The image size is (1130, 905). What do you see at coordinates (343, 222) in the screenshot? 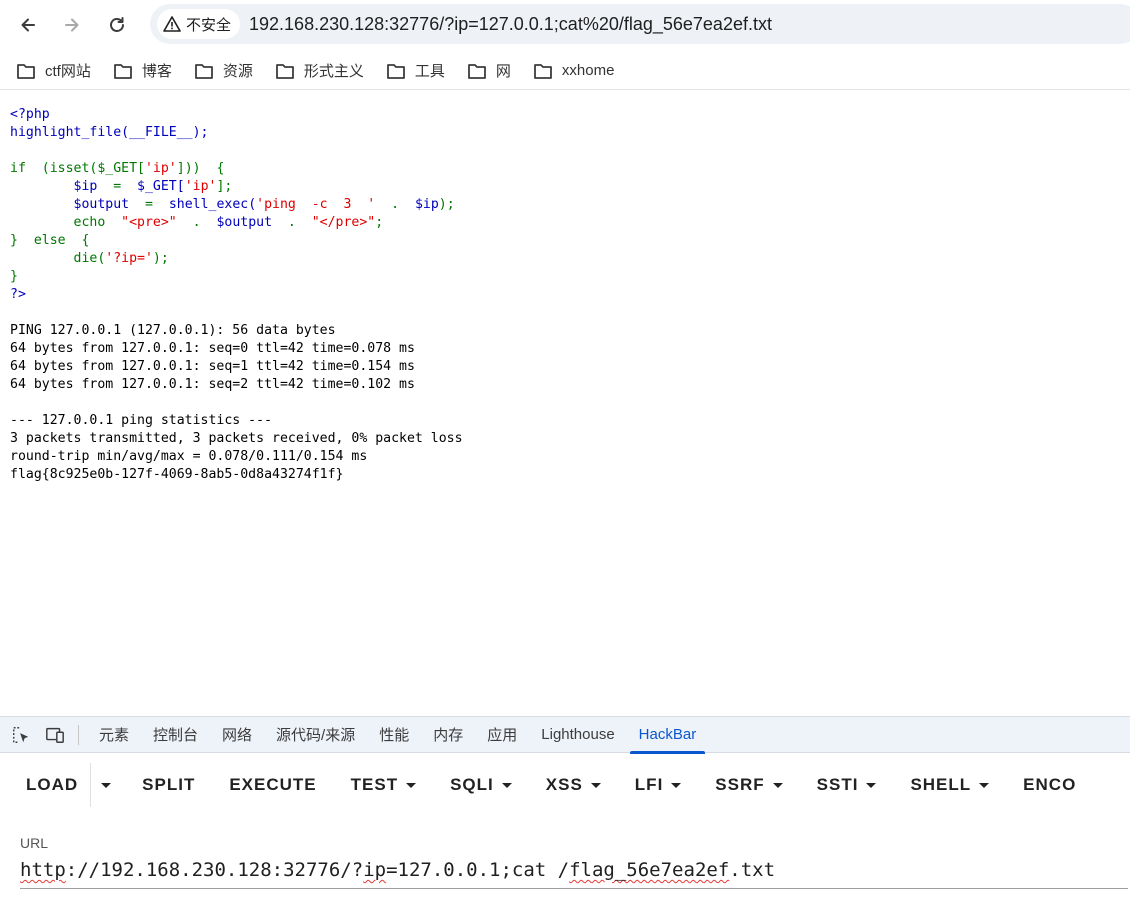
I see `code-token: "</pre>"` at bounding box center [343, 222].